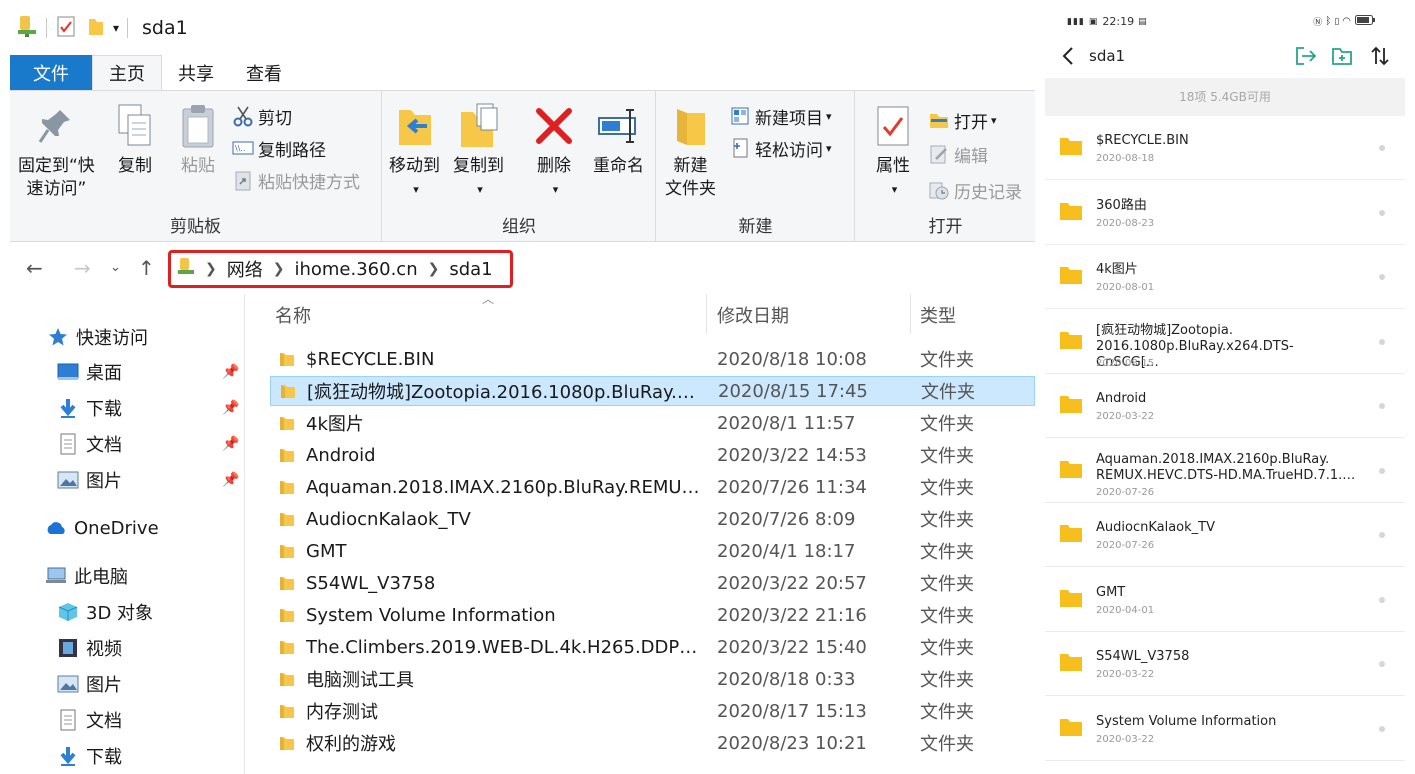  Describe the element at coordinates (962, 120) in the screenshot. I see `open-button: 打开 ▾` at that location.